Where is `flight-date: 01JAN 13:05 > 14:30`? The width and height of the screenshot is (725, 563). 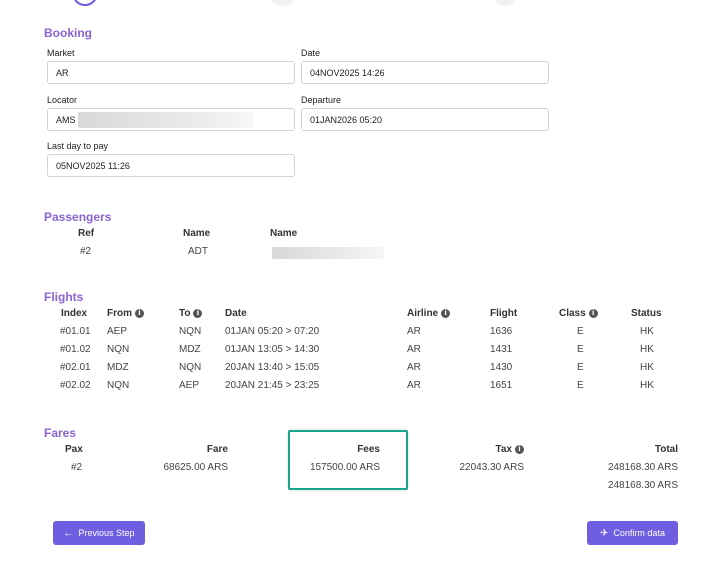
flight-date: 01JAN 13:05 > 14:30 is located at coordinates (272, 349).